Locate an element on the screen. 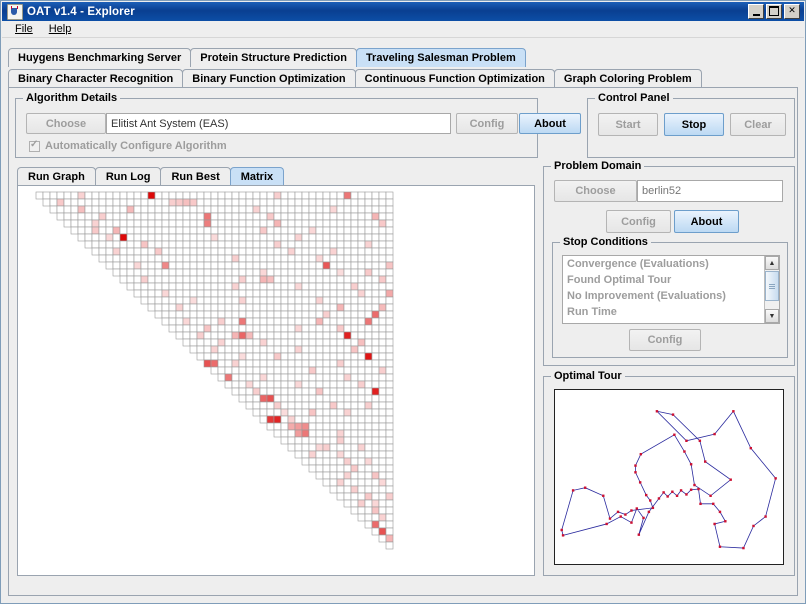  scroll-down-arrow-icon: ▼ is located at coordinates (772, 316).